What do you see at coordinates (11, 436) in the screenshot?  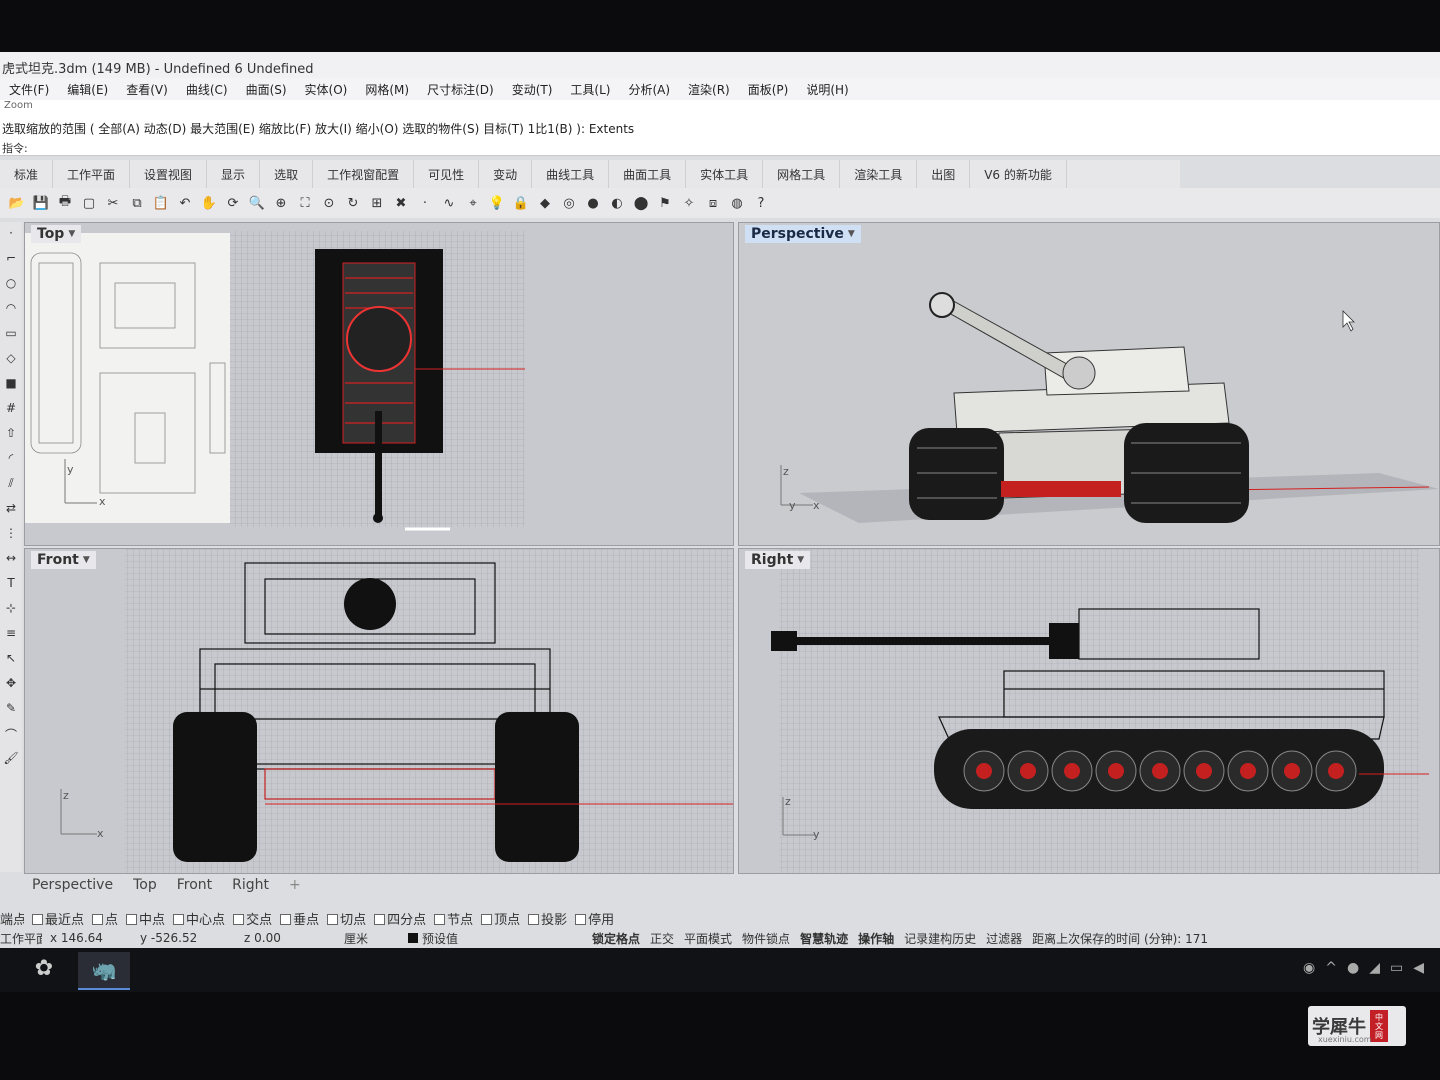 I see `extrude-icon: ⇧` at bounding box center [11, 436].